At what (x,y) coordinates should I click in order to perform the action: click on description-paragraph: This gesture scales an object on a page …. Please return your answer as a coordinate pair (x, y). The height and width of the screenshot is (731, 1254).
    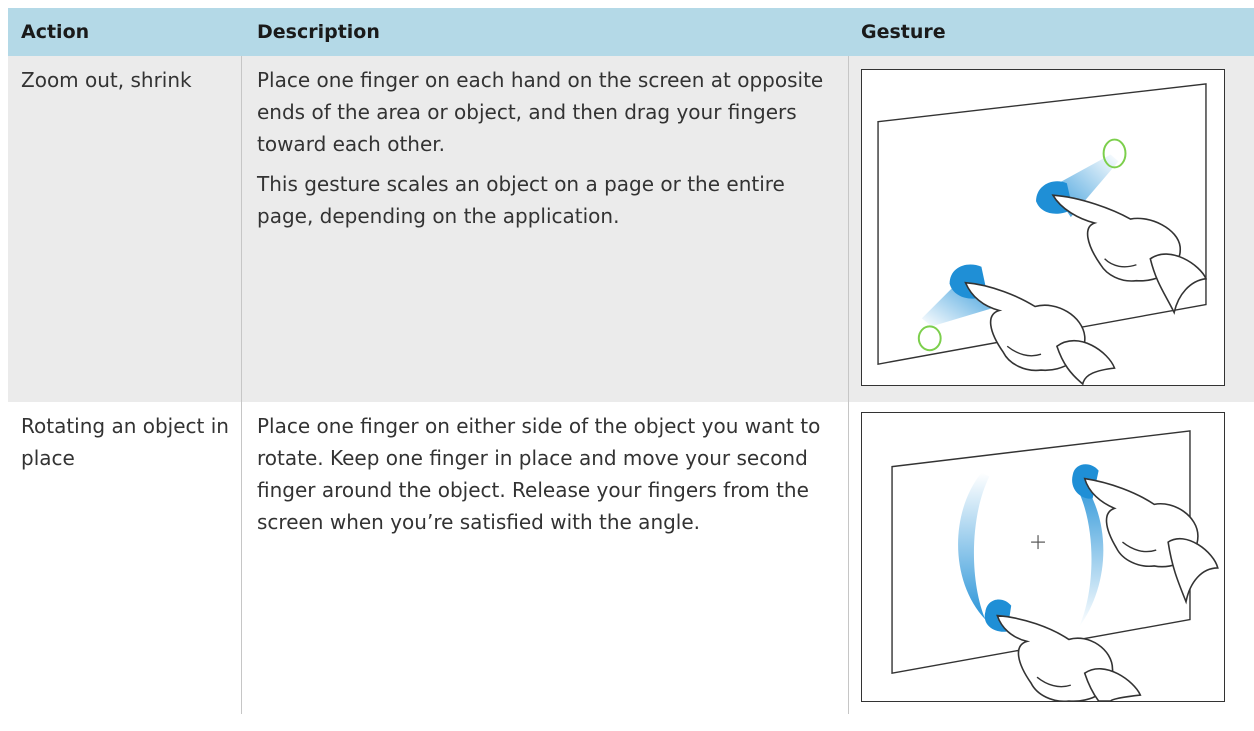
    Looking at the image, I should click on (521, 200).